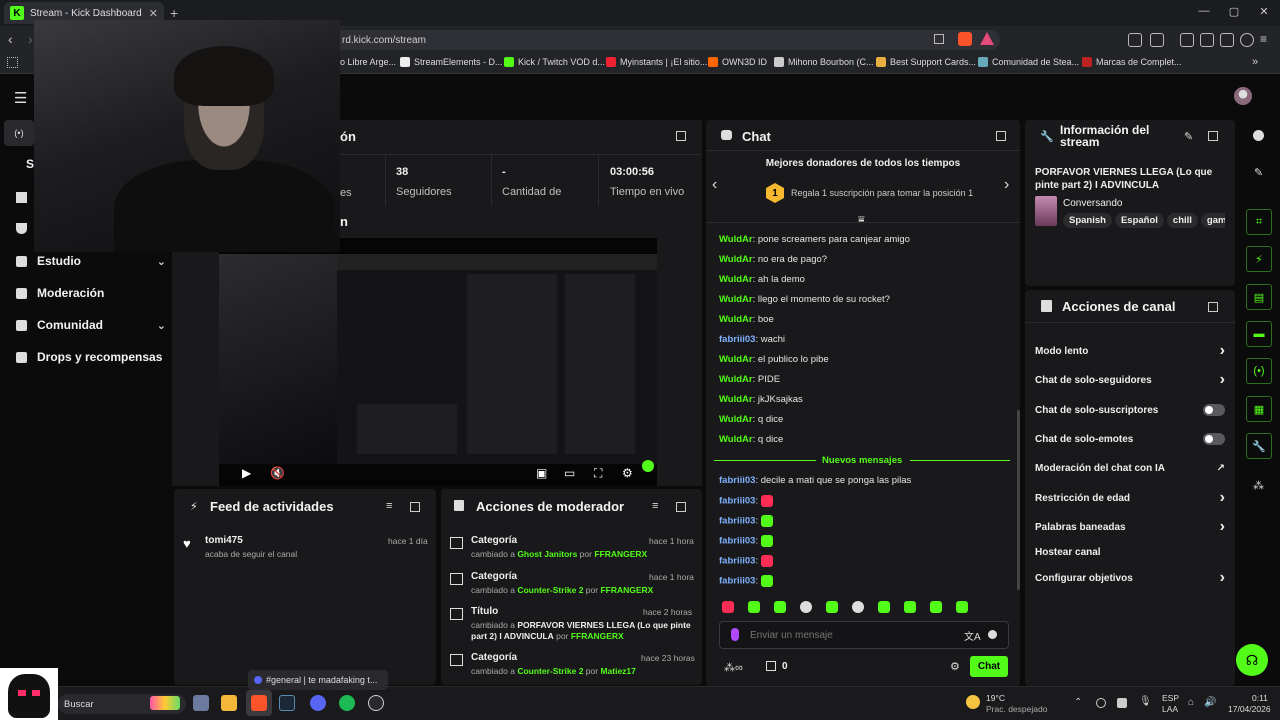 The width and height of the screenshot is (1280, 720). Describe the element at coordinates (174, 13) in the screenshot. I see `new-tab-button: +` at that location.